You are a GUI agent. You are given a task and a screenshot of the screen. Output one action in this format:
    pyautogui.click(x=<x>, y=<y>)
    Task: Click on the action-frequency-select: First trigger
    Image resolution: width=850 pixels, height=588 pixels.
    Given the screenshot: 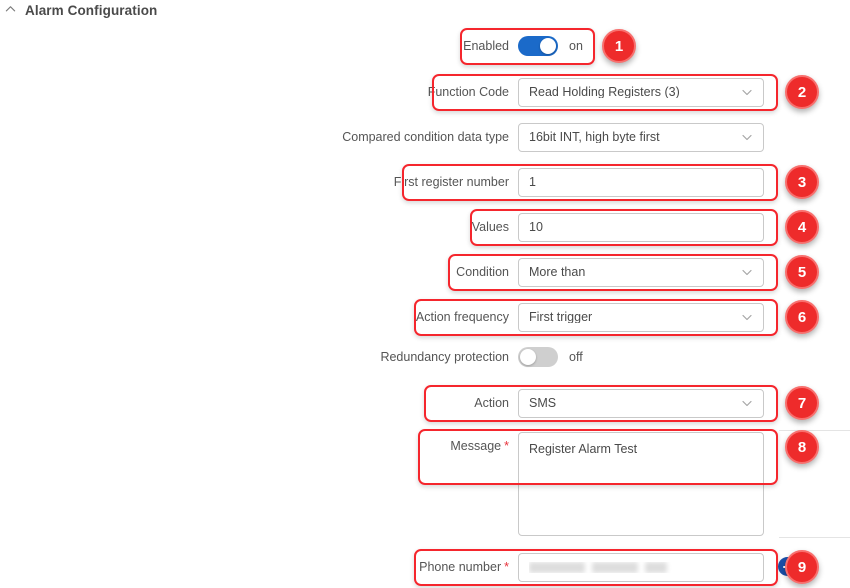 What is the action you would take?
    pyautogui.click(x=641, y=317)
    